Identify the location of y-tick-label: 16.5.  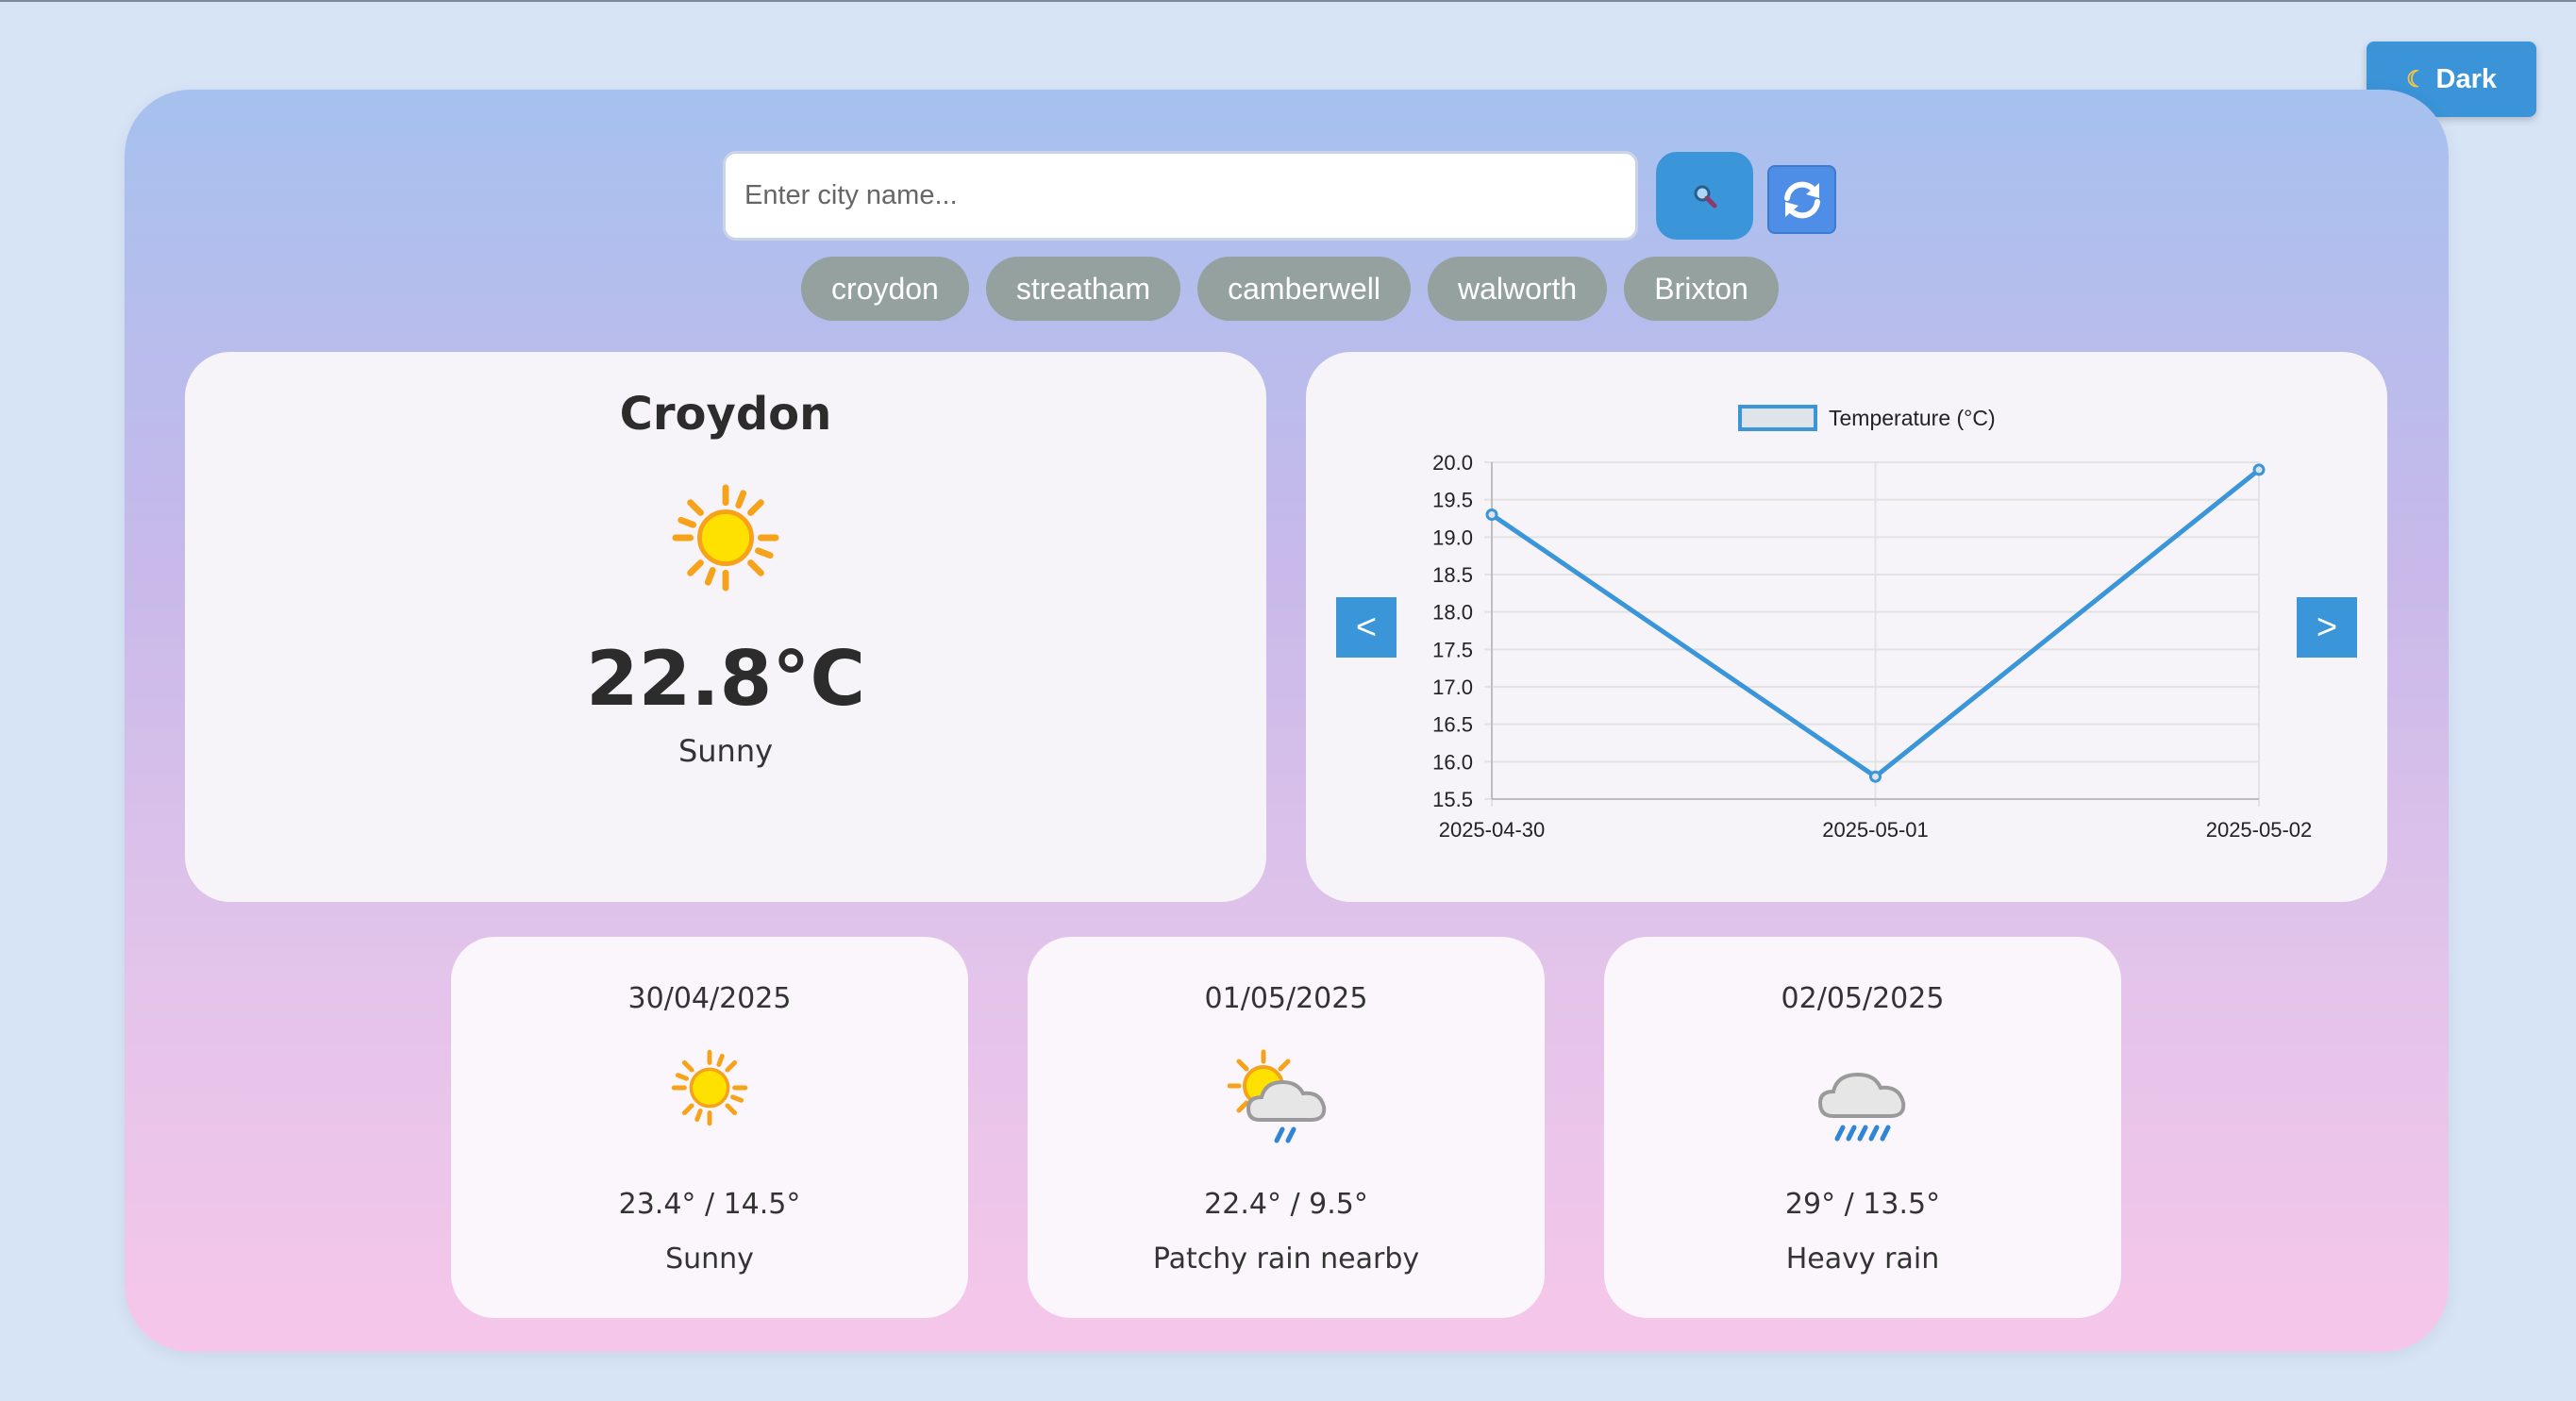
(1452, 725).